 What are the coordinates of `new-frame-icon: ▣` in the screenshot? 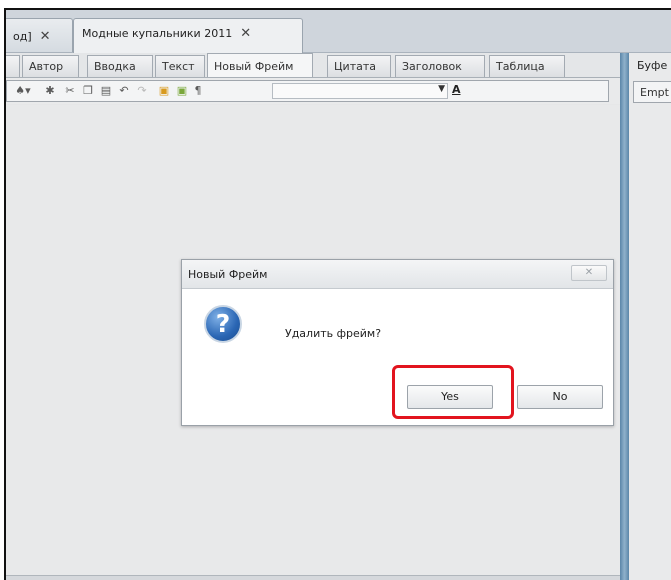 It's located at (164, 91).